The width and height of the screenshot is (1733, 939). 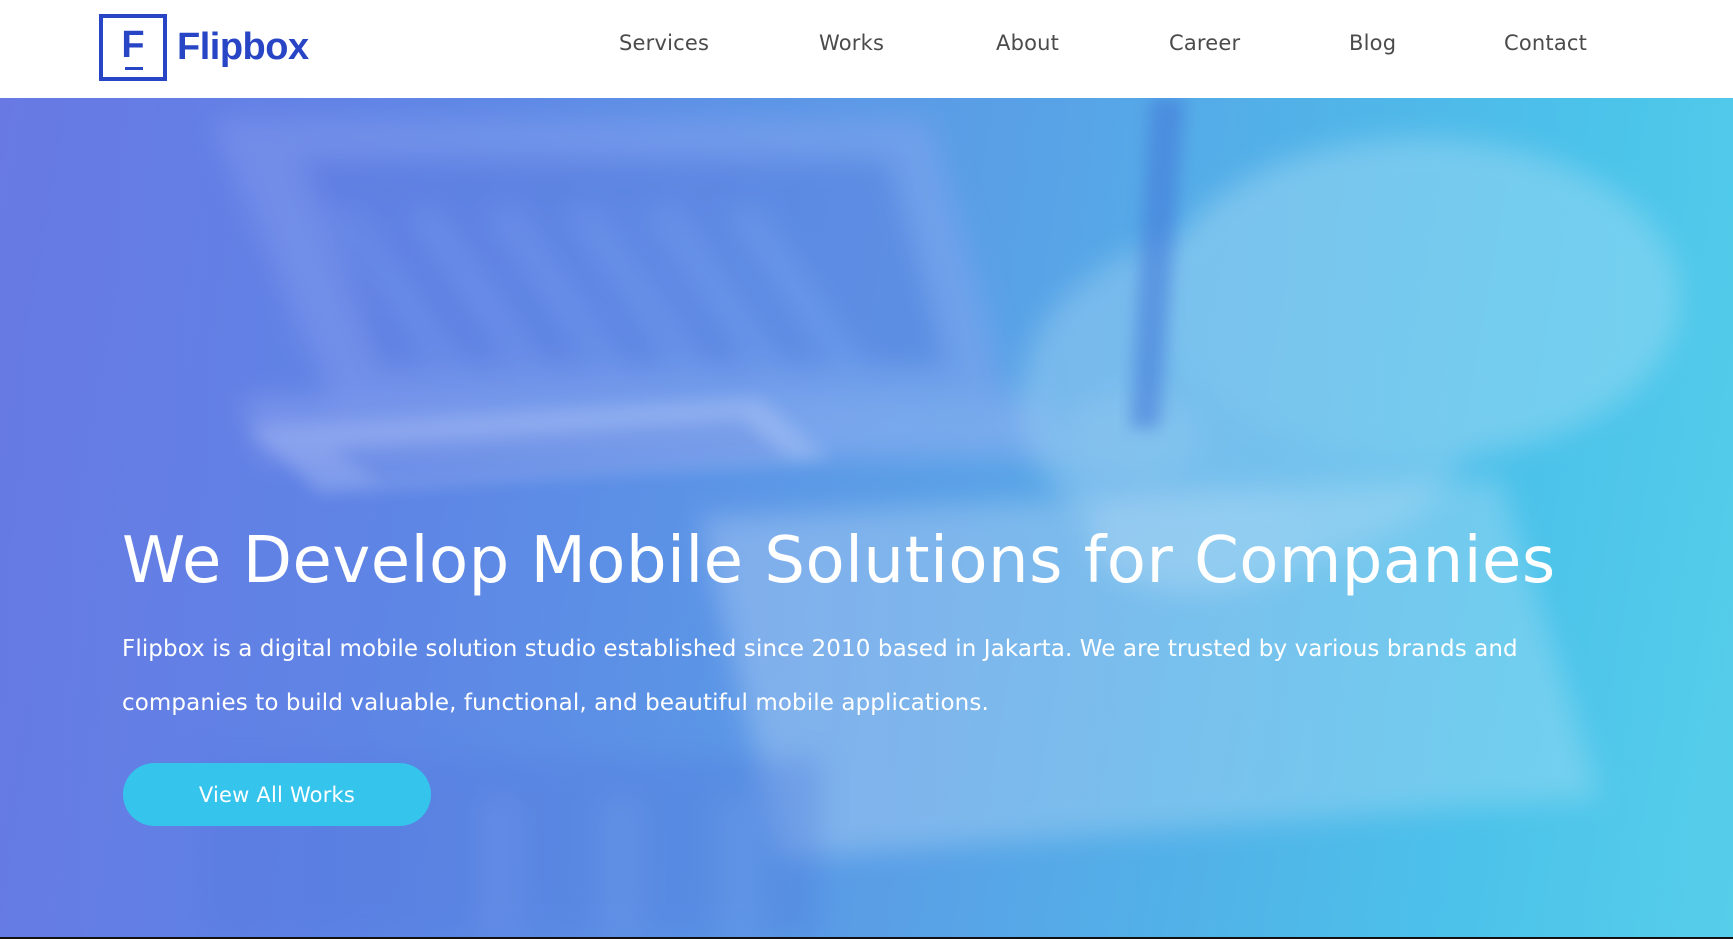 I want to click on logo-mark-icon: F, so click(x=133, y=47).